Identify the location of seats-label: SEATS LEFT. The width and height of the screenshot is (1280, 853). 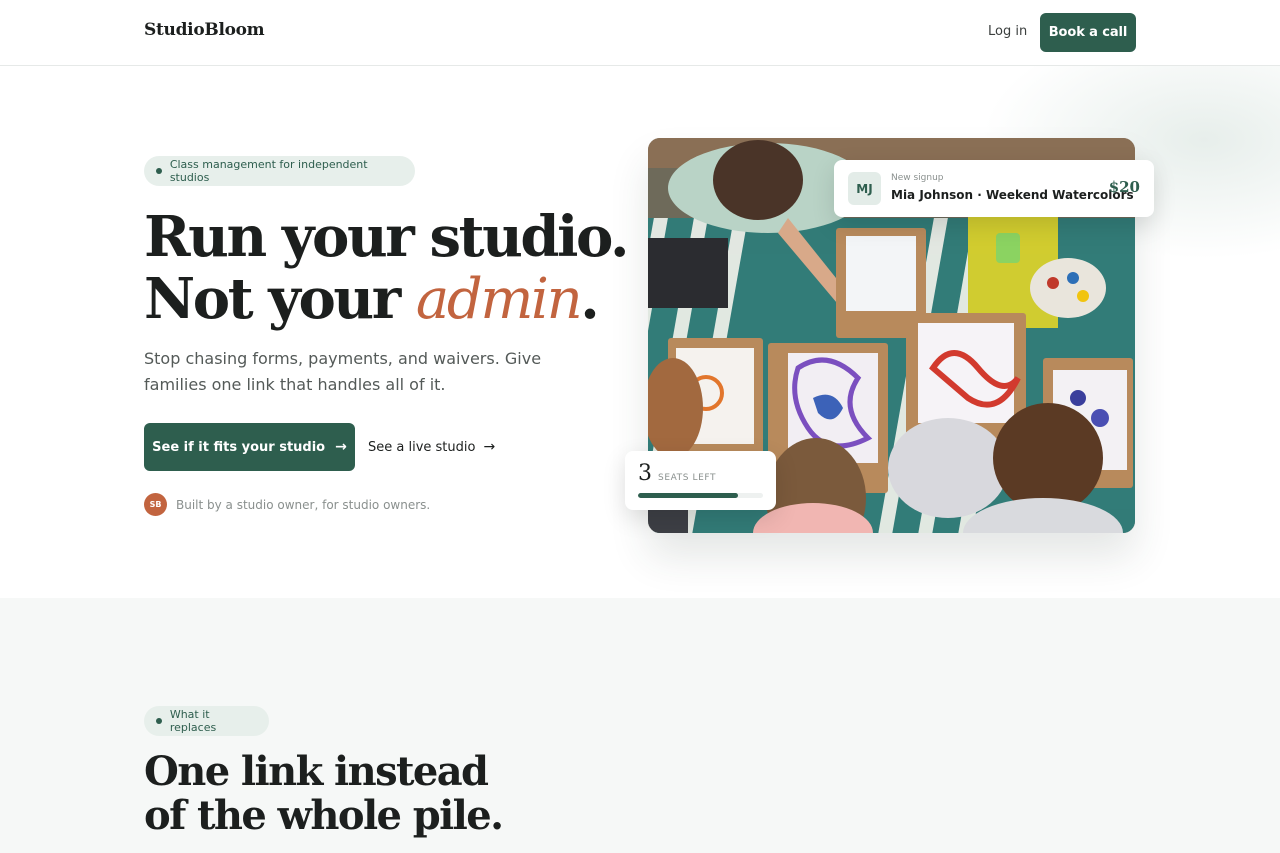
(687, 478).